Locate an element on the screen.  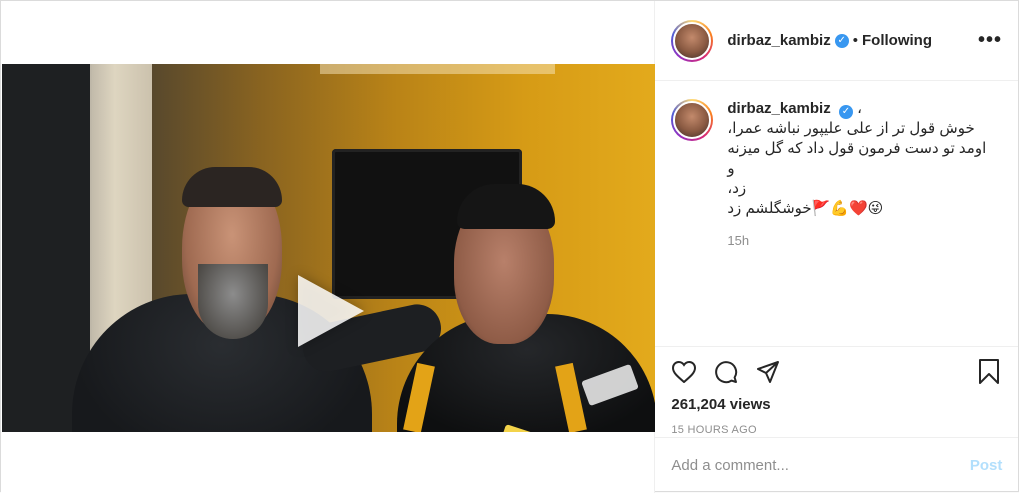
caption-line: 😜❤️💪🚩خوشگلشم زد is located at coordinates (805, 208).